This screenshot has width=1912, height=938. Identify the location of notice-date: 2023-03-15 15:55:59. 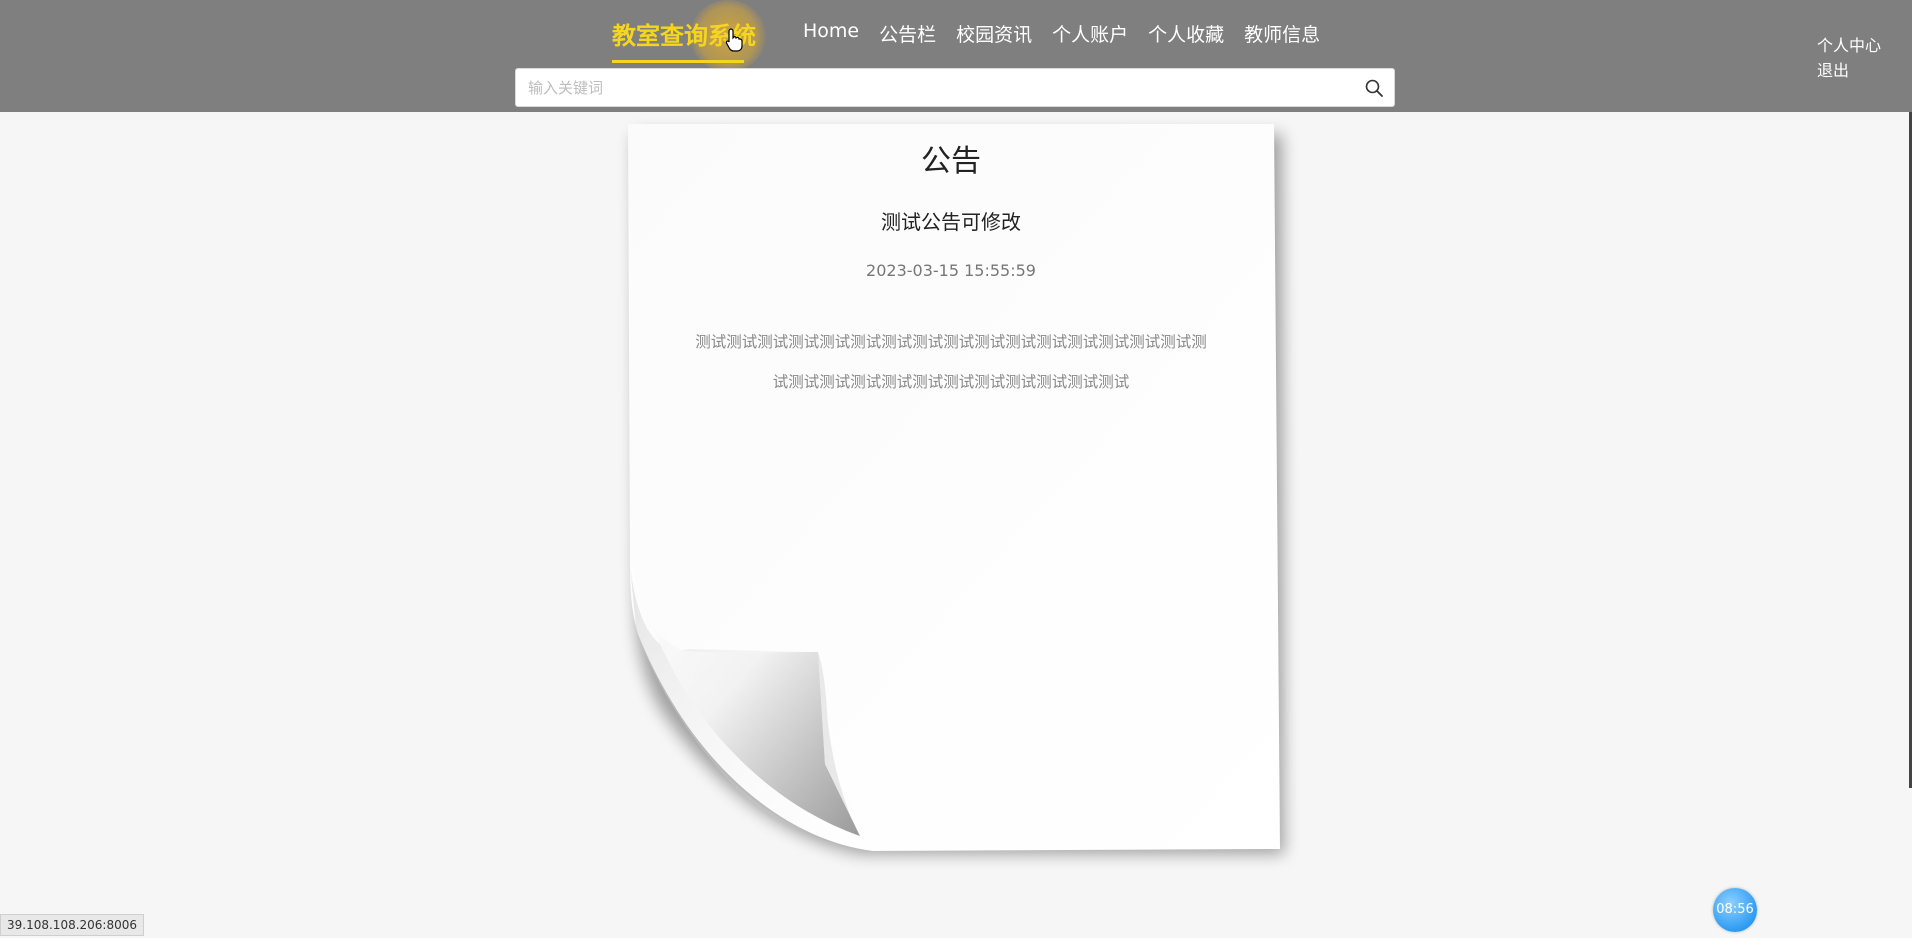
(951, 270).